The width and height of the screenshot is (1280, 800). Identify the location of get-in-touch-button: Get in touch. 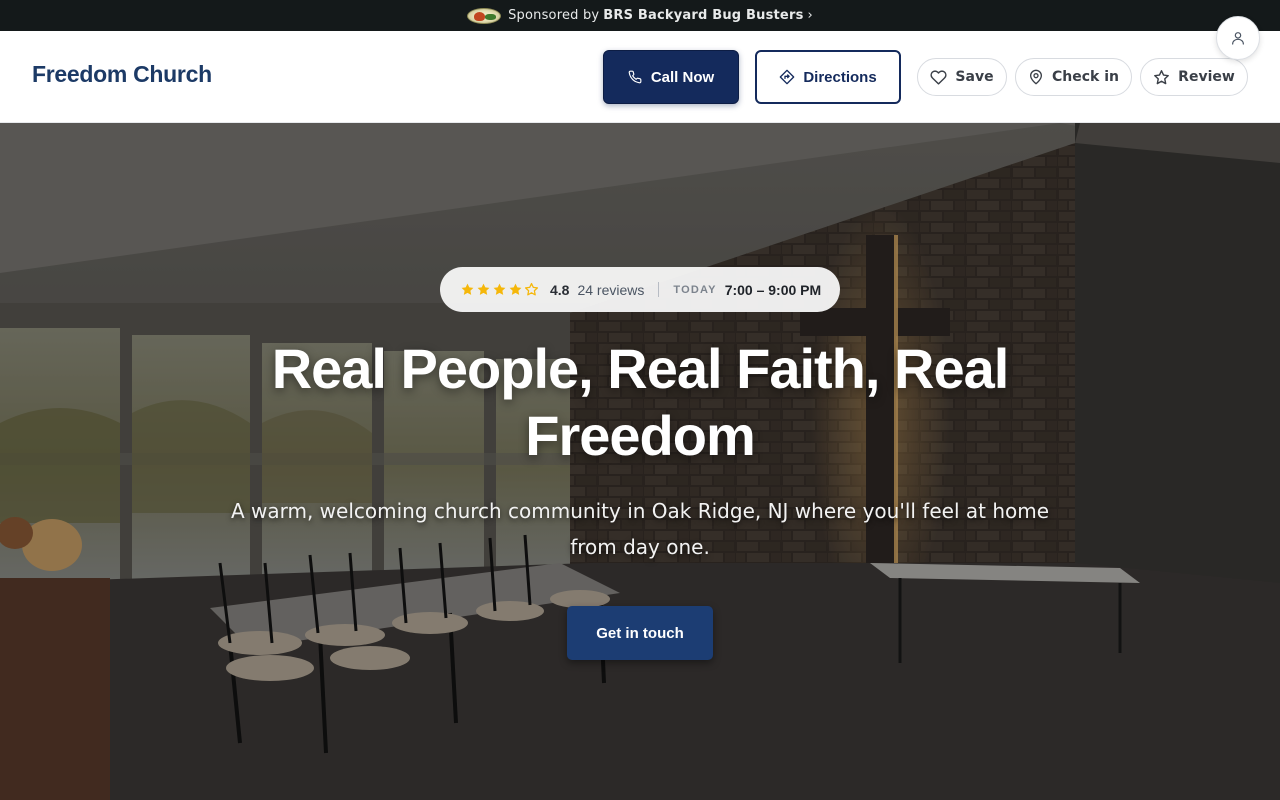
(640, 633).